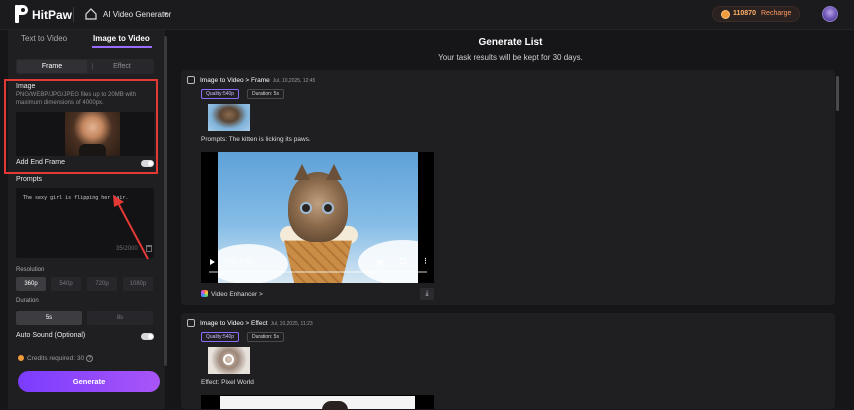  I want to click on zoom-icon, so click(228, 359).